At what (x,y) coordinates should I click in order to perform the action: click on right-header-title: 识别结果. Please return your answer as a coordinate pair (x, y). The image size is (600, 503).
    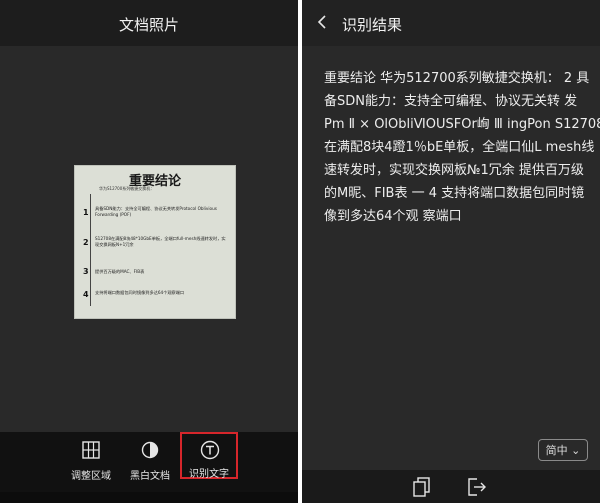
    Looking at the image, I should click on (372, 25).